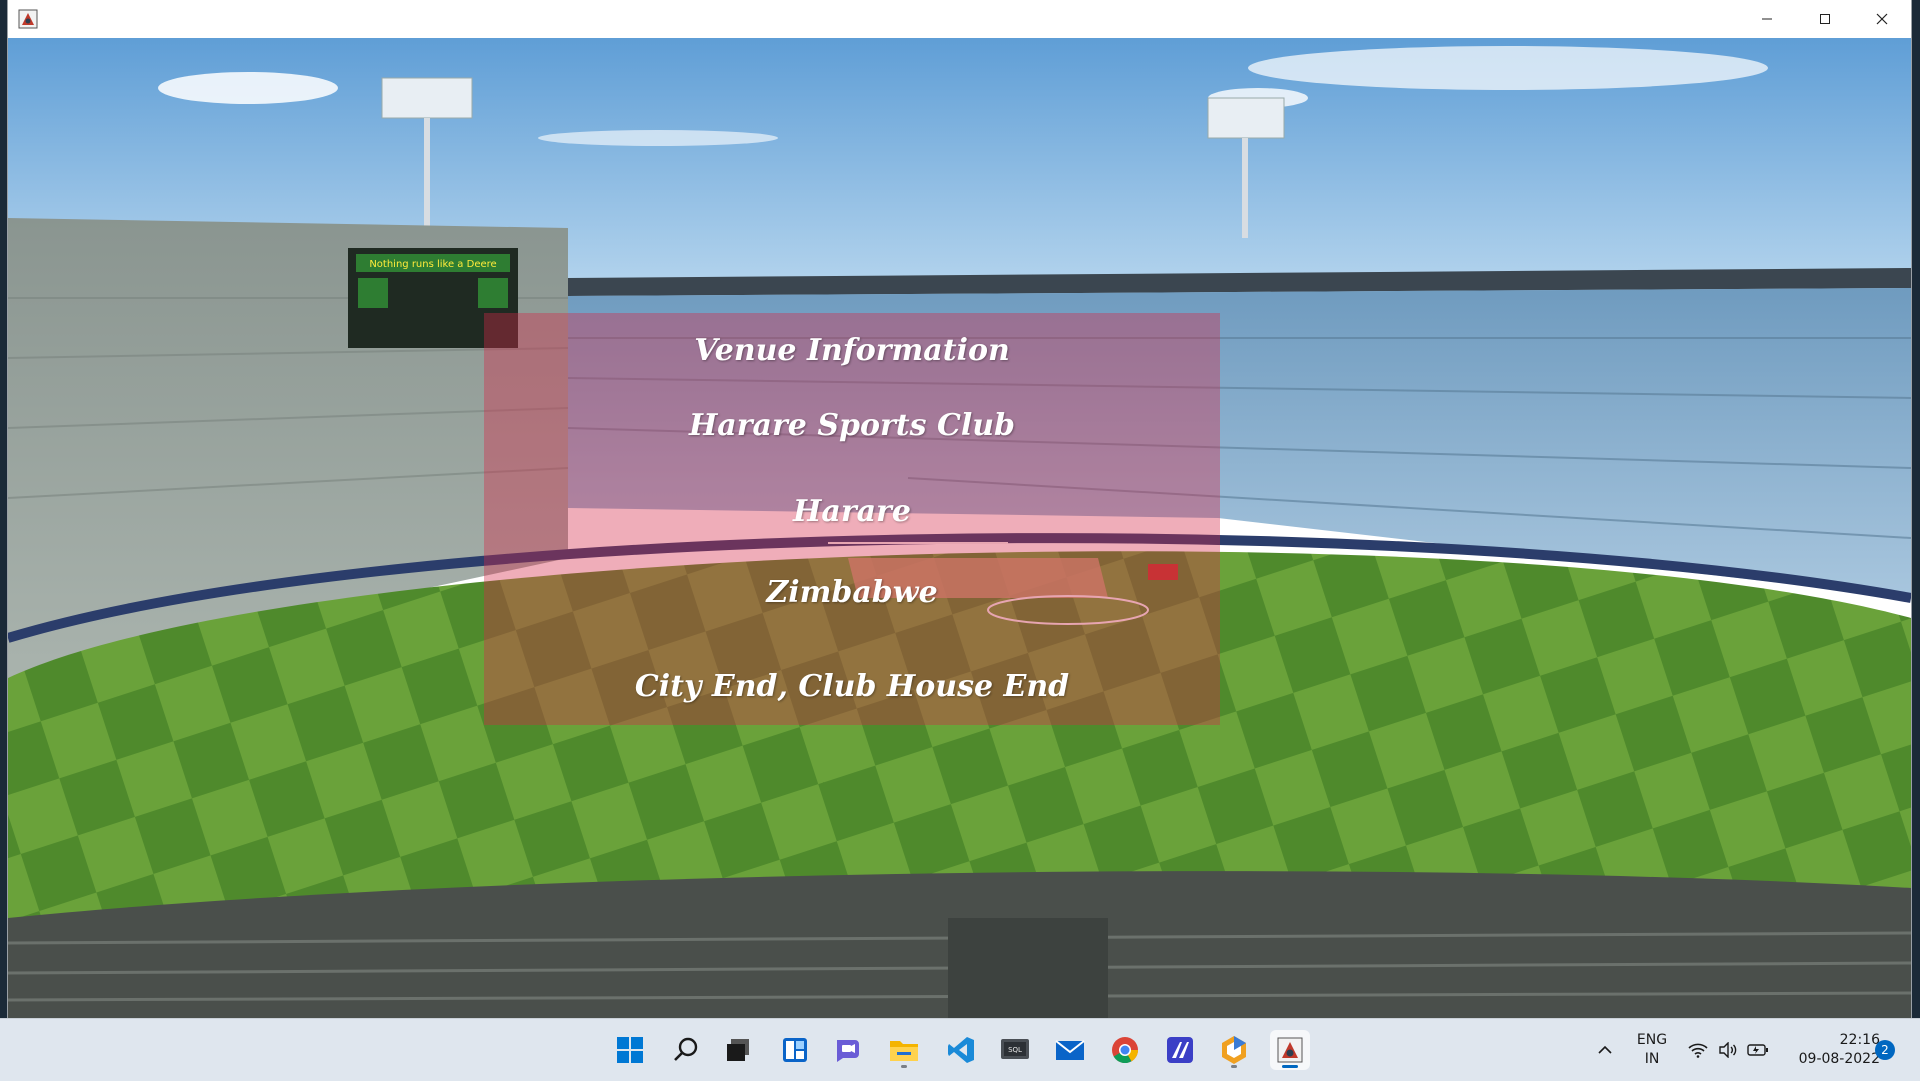 This screenshot has width=1920, height=1081. I want to click on svg-text: SQL, so click(1015, 1050).